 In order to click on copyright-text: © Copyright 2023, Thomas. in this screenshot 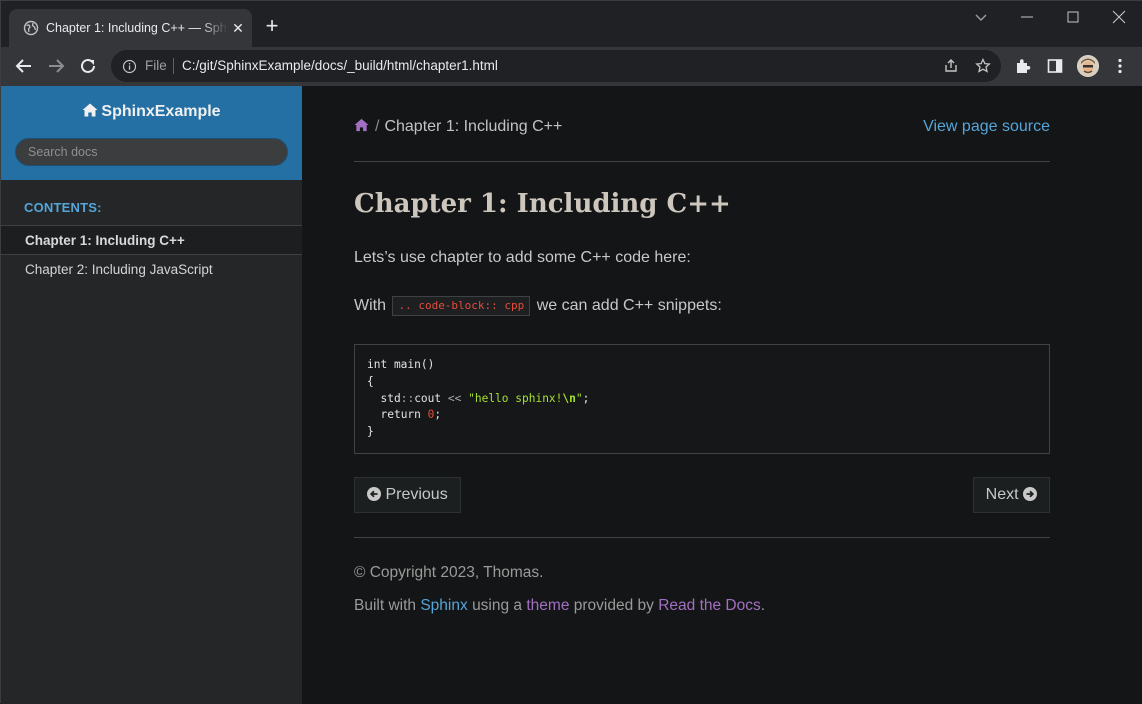, I will do `click(449, 572)`.